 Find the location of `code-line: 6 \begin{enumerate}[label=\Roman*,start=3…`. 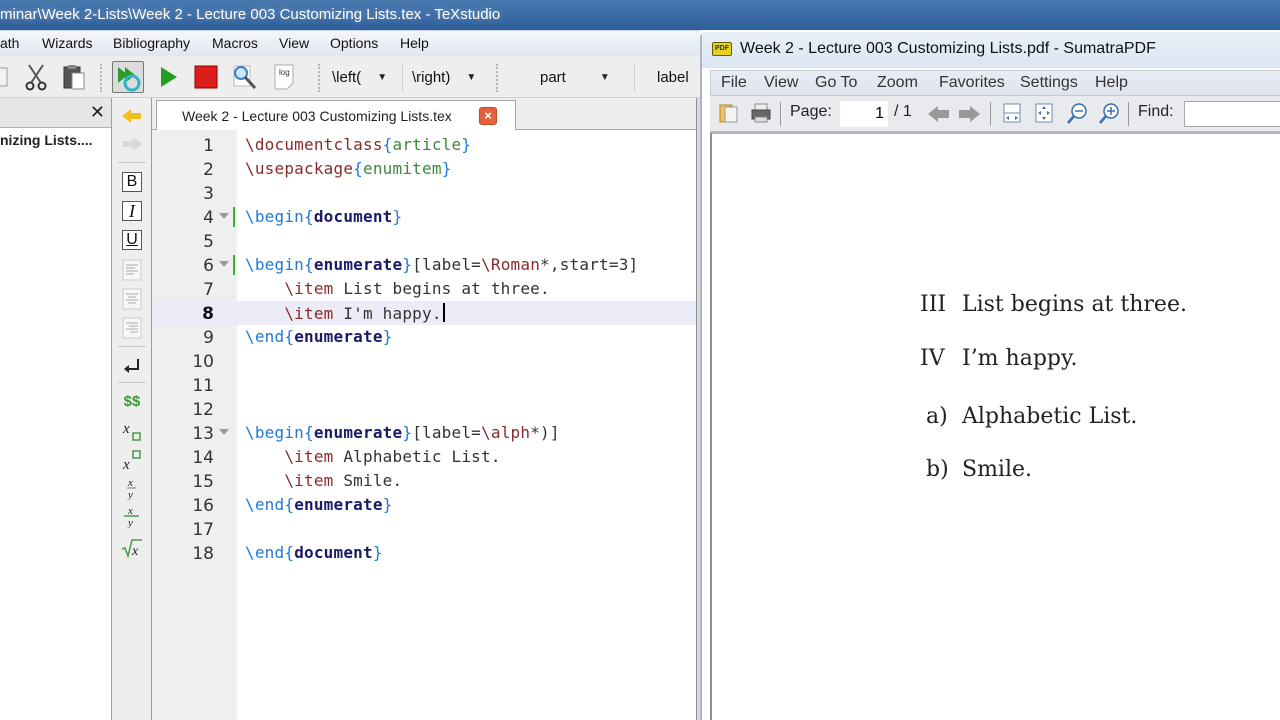

code-line: 6 \begin{enumerate}[label=\Roman*,start=3… is located at coordinates (426, 265).